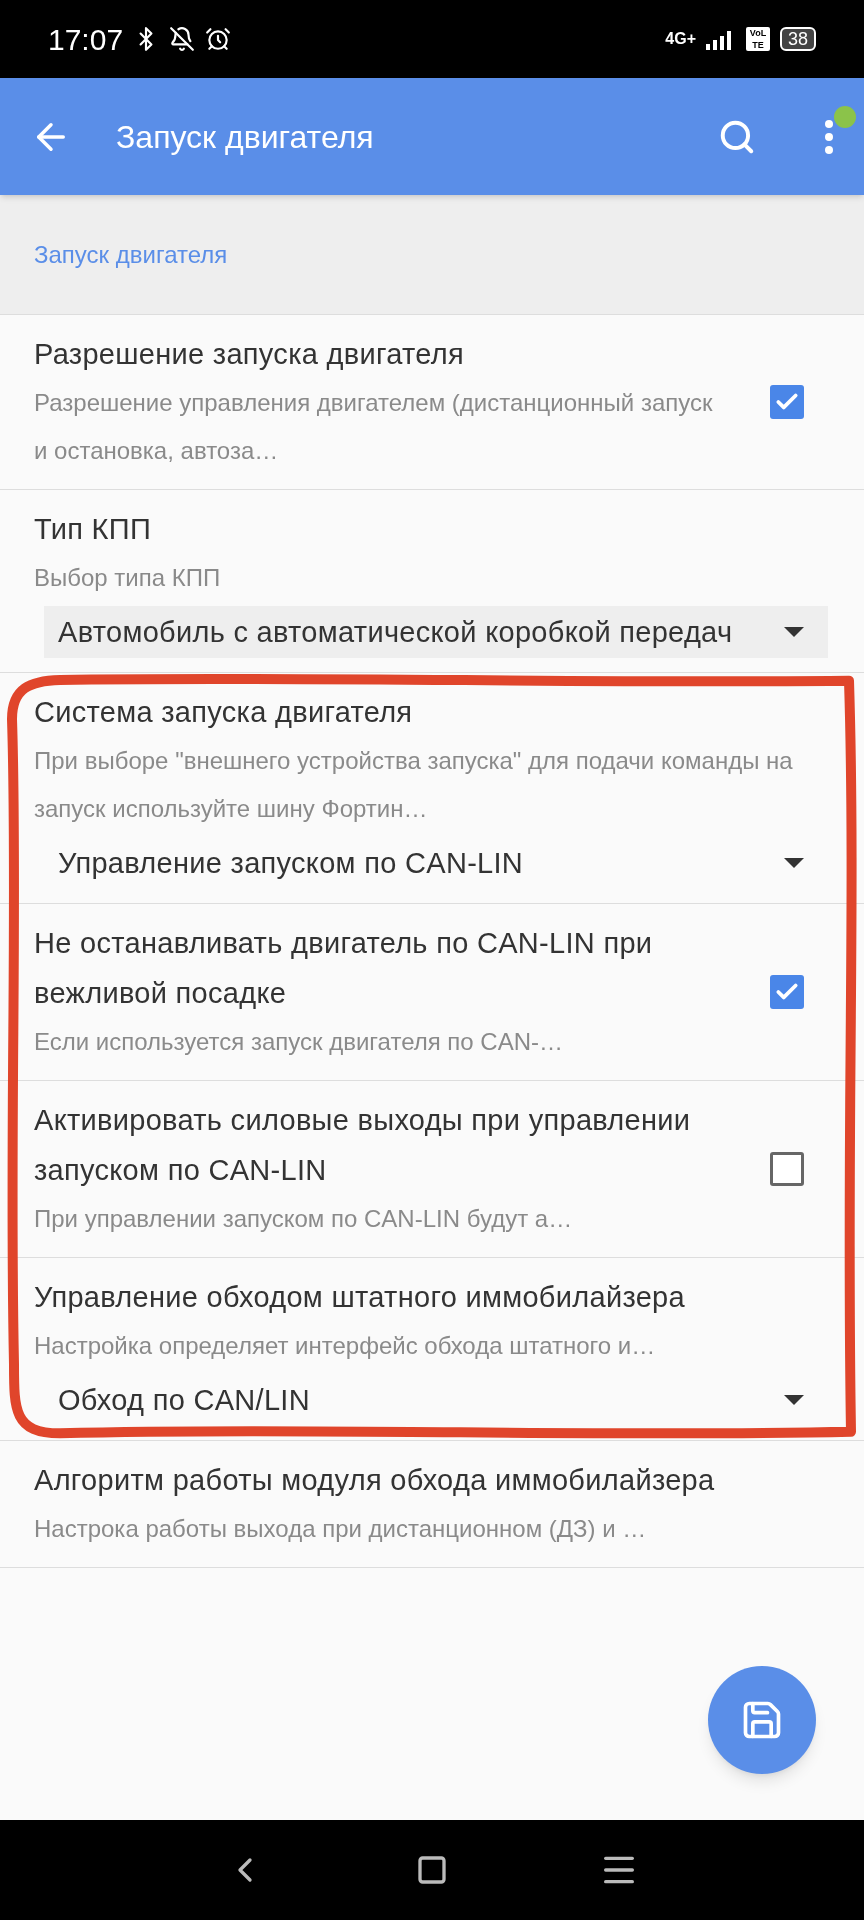  I want to click on home-nav-icon, so click(432, 1870).